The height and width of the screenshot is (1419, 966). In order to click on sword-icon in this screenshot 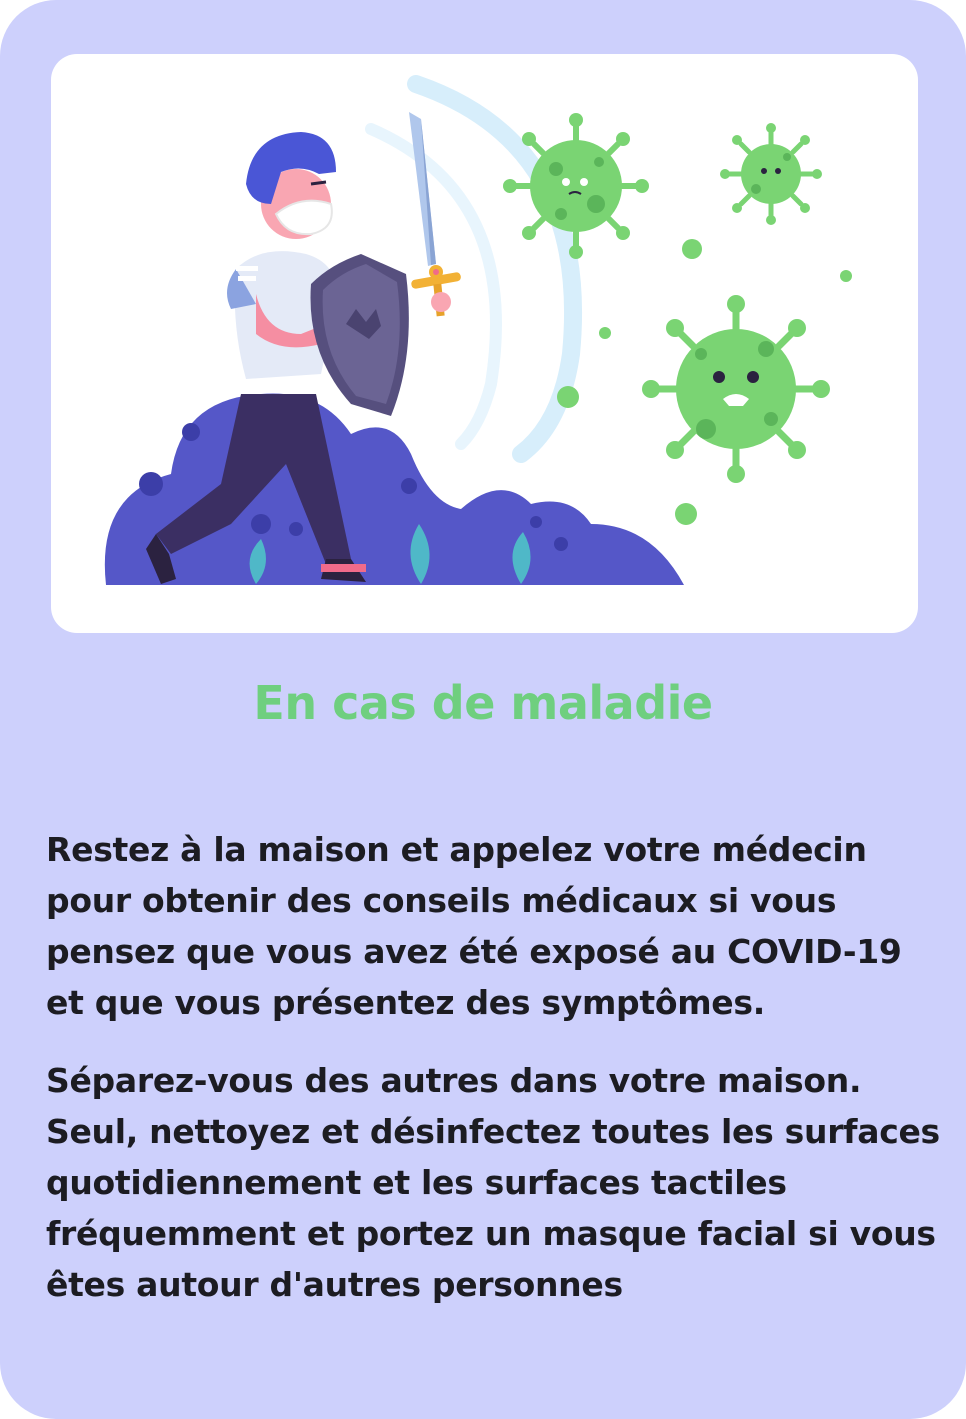, I will do `click(435, 214)`.